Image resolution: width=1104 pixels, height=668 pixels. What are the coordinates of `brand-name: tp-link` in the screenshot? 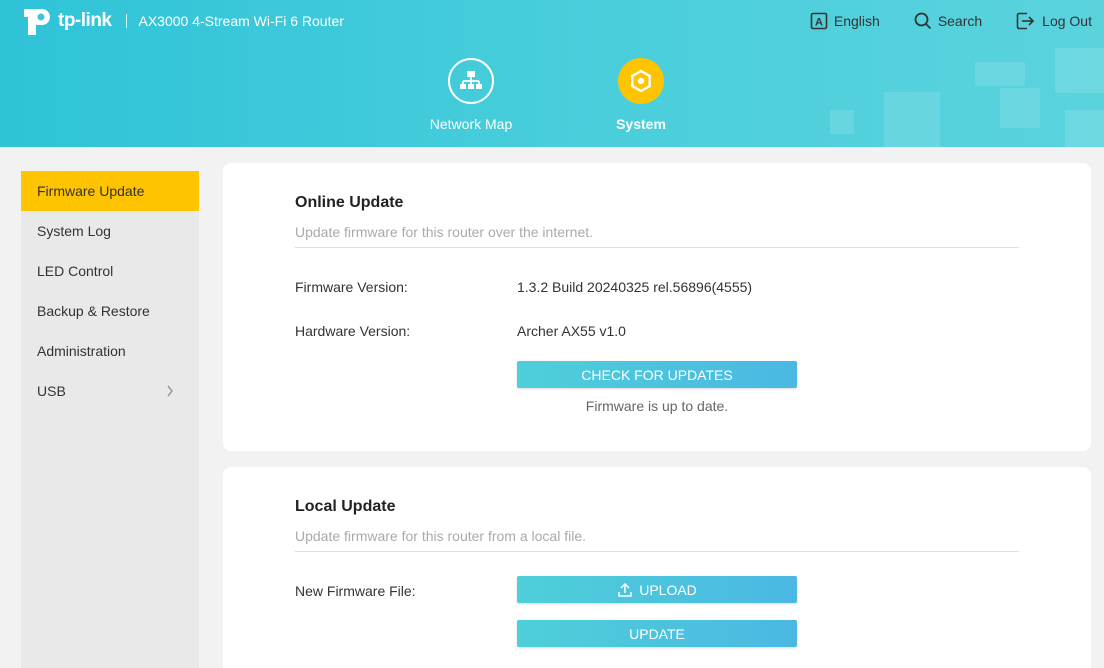 It's located at (85, 20).